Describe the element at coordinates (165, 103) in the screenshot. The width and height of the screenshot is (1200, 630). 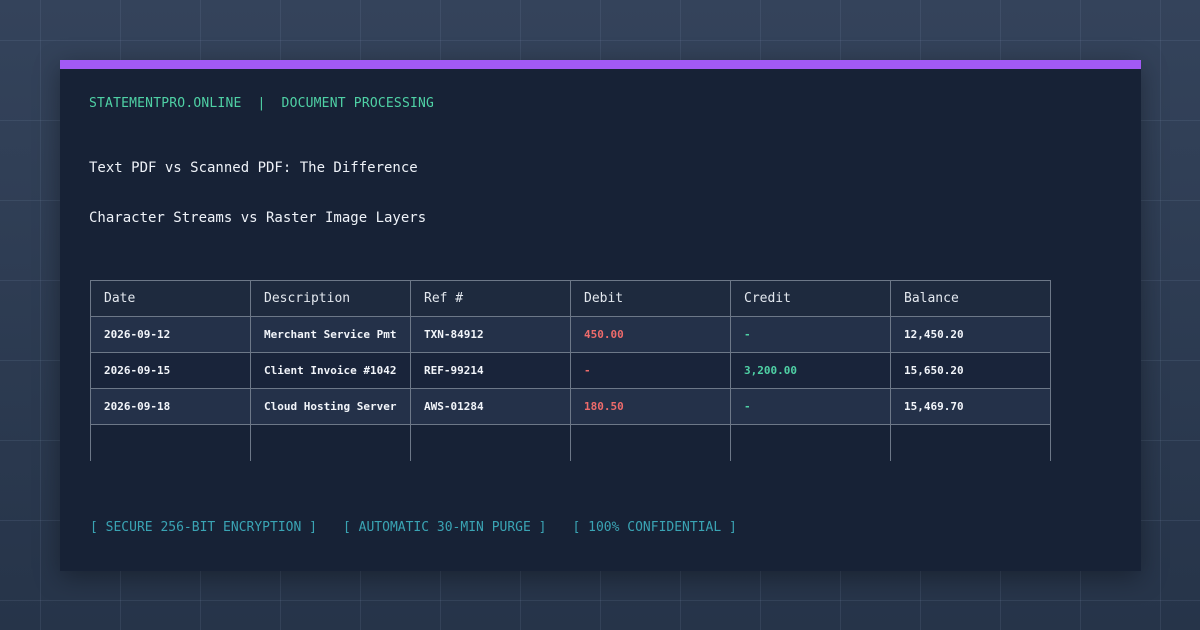
I see `brand-name: STATEMENTPRO.ONLINE` at that location.